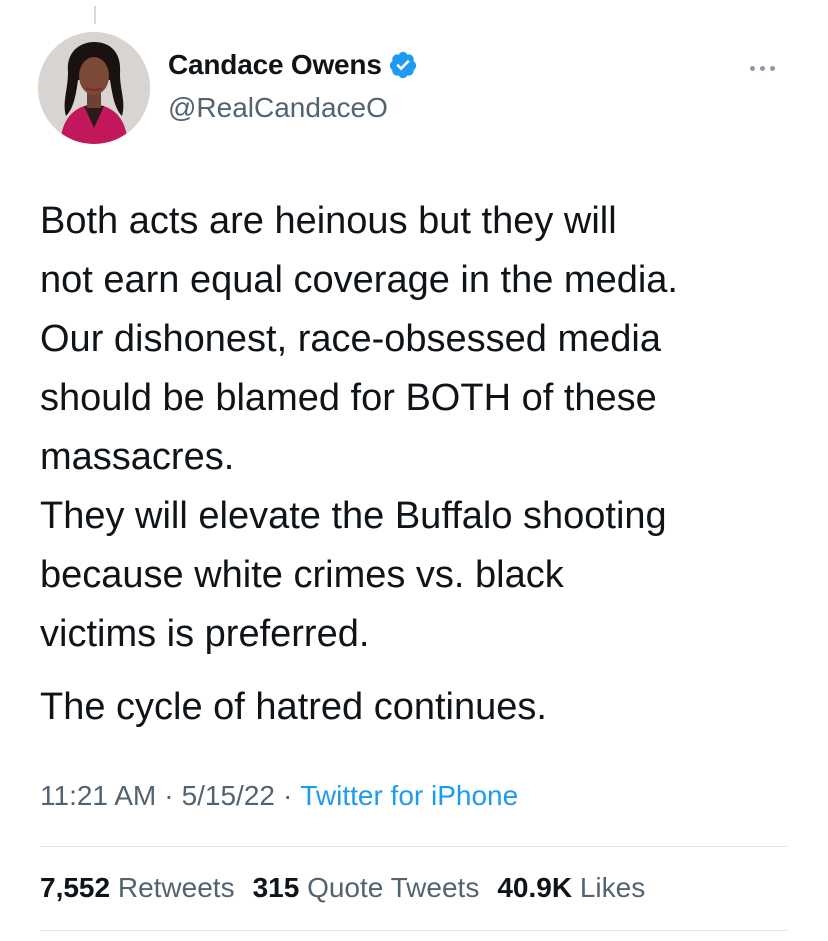 The width and height of the screenshot is (828, 941). I want to click on tweet-source-link: Twitter for iPhone, so click(409, 796).